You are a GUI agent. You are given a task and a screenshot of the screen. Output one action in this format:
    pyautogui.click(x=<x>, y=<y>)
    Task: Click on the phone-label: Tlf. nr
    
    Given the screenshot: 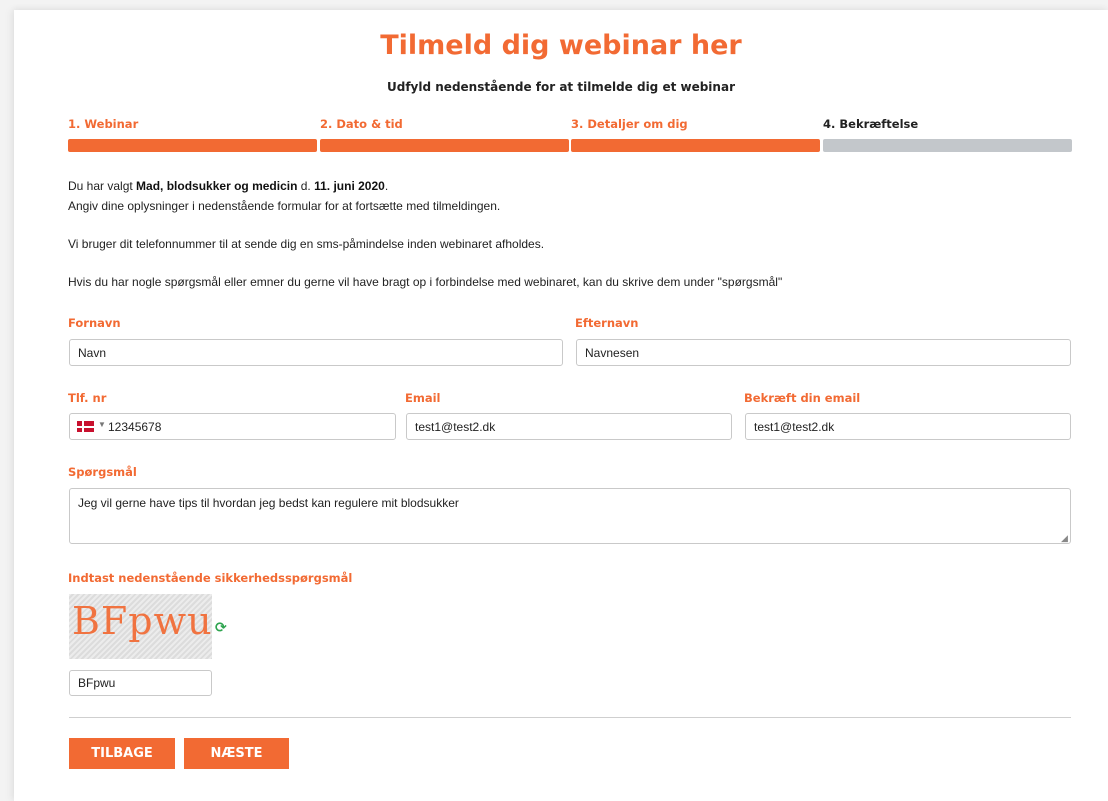 What is the action you would take?
    pyautogui.click(x=87, y=398)
    